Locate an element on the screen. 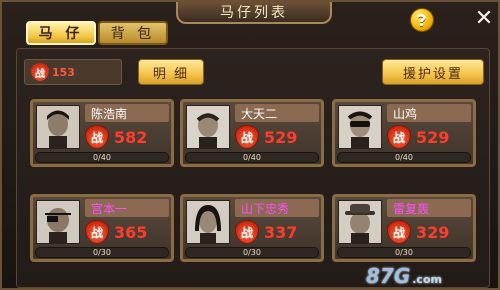 The width and height of the screenshot is (500, 290). watermark-text: 87G is located at coordinates (388, 276).